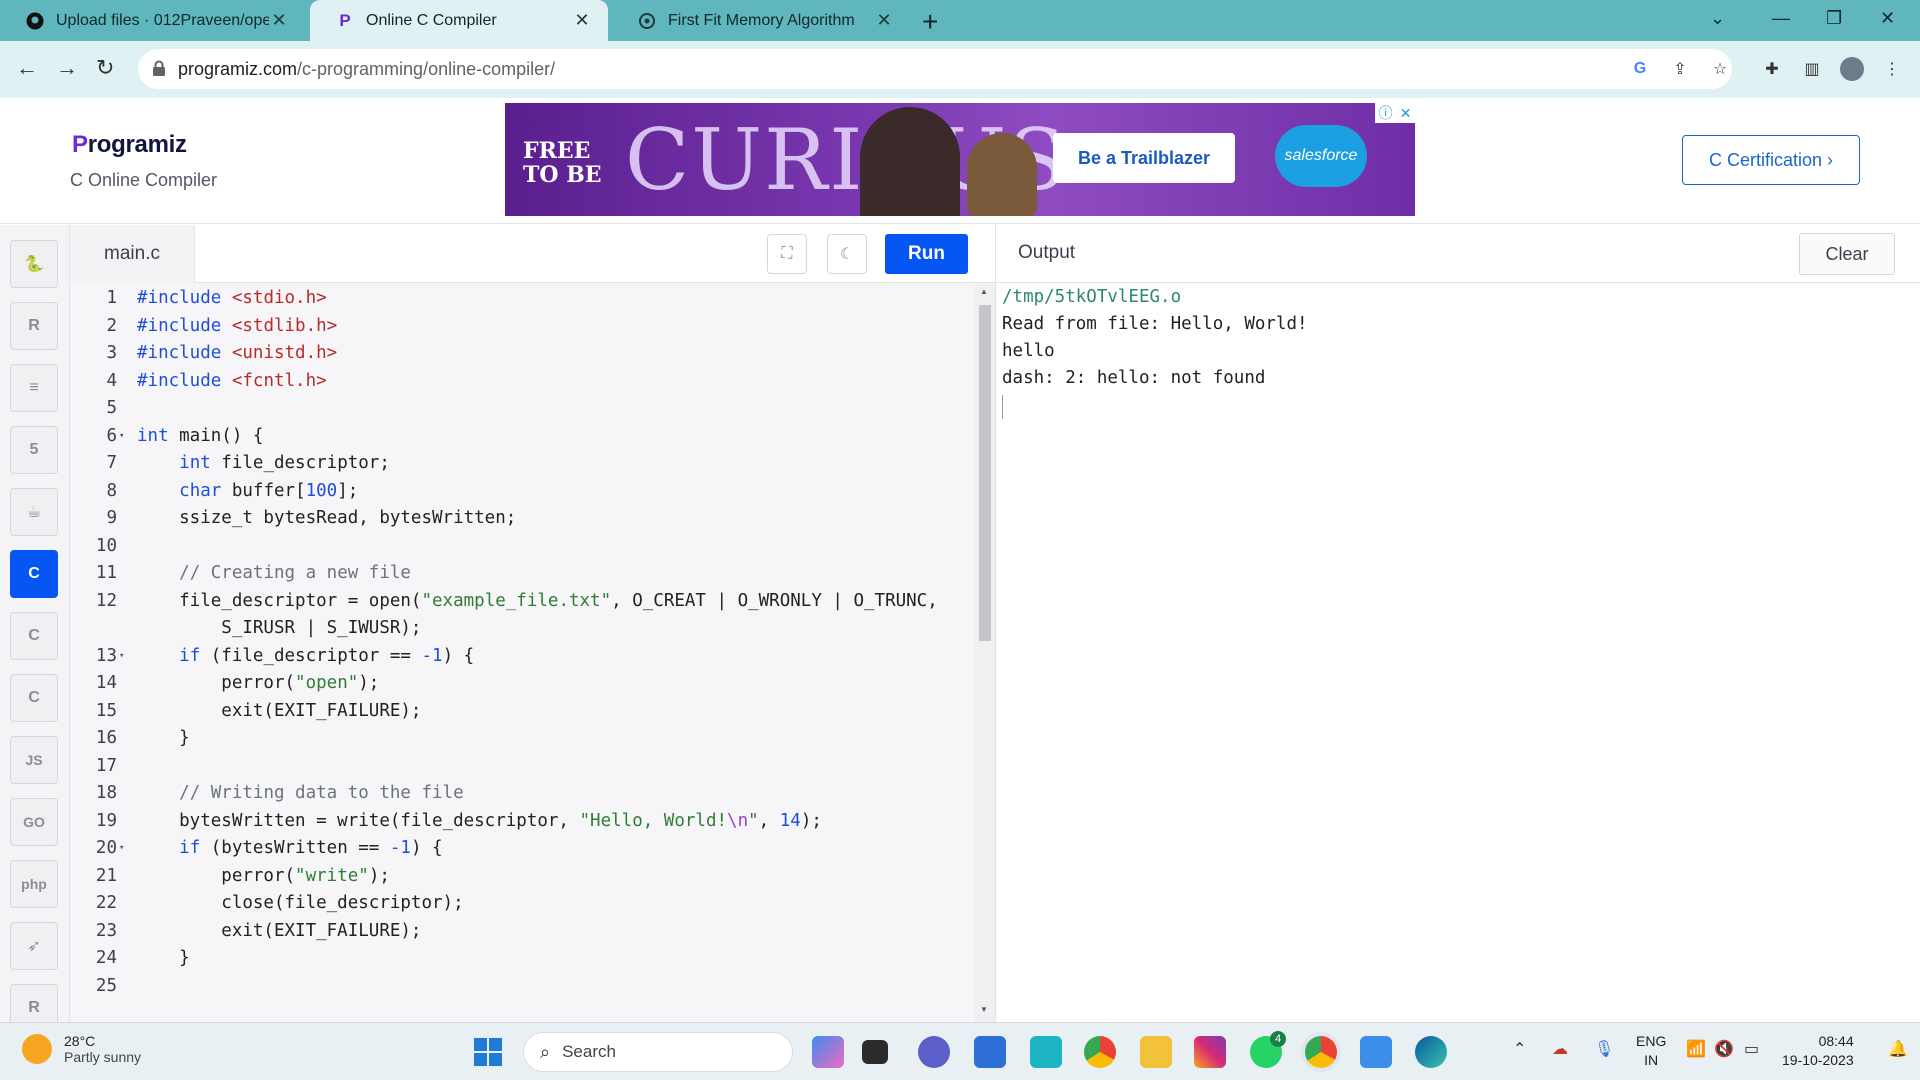 This screenshot has width=1920, height=1080. What do you see at coordinates (522, 903) in the screenshot?
I see `code-line: 22 close(file_descriptor);` at bounding box center [522, 903].